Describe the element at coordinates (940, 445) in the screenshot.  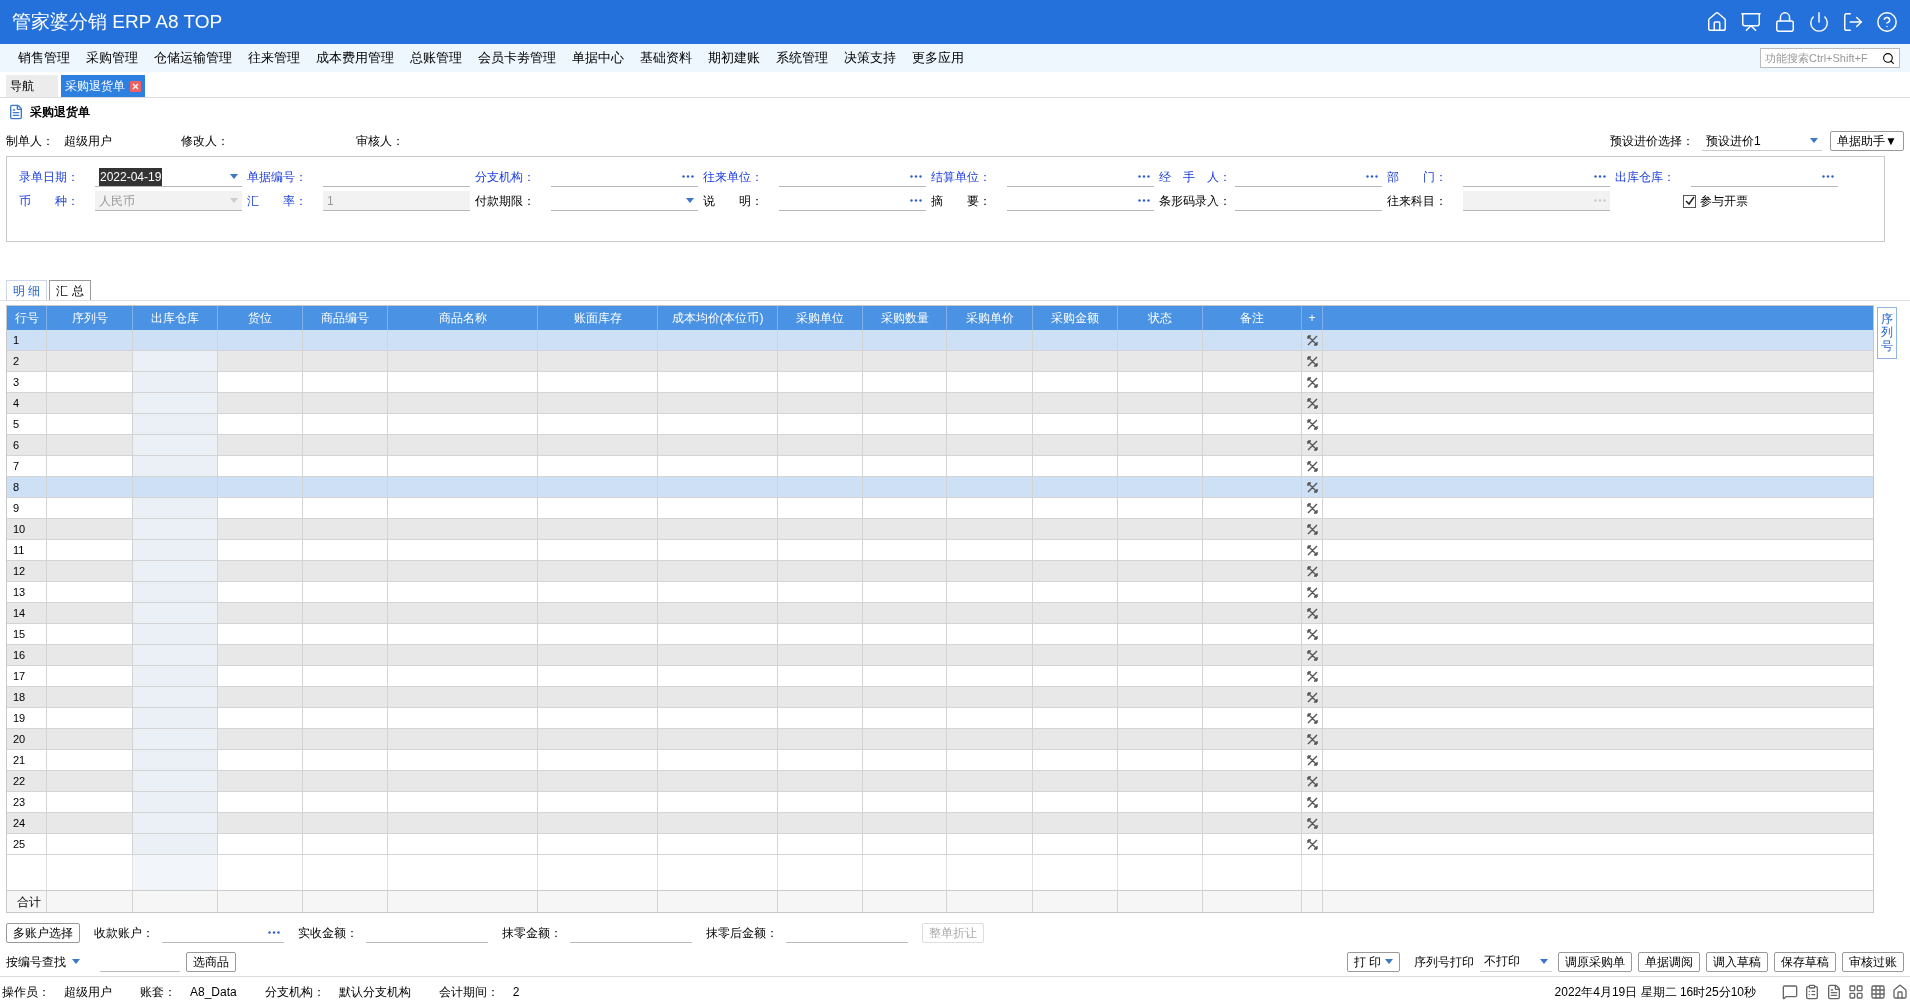
I see `table-row: 6` at that location.